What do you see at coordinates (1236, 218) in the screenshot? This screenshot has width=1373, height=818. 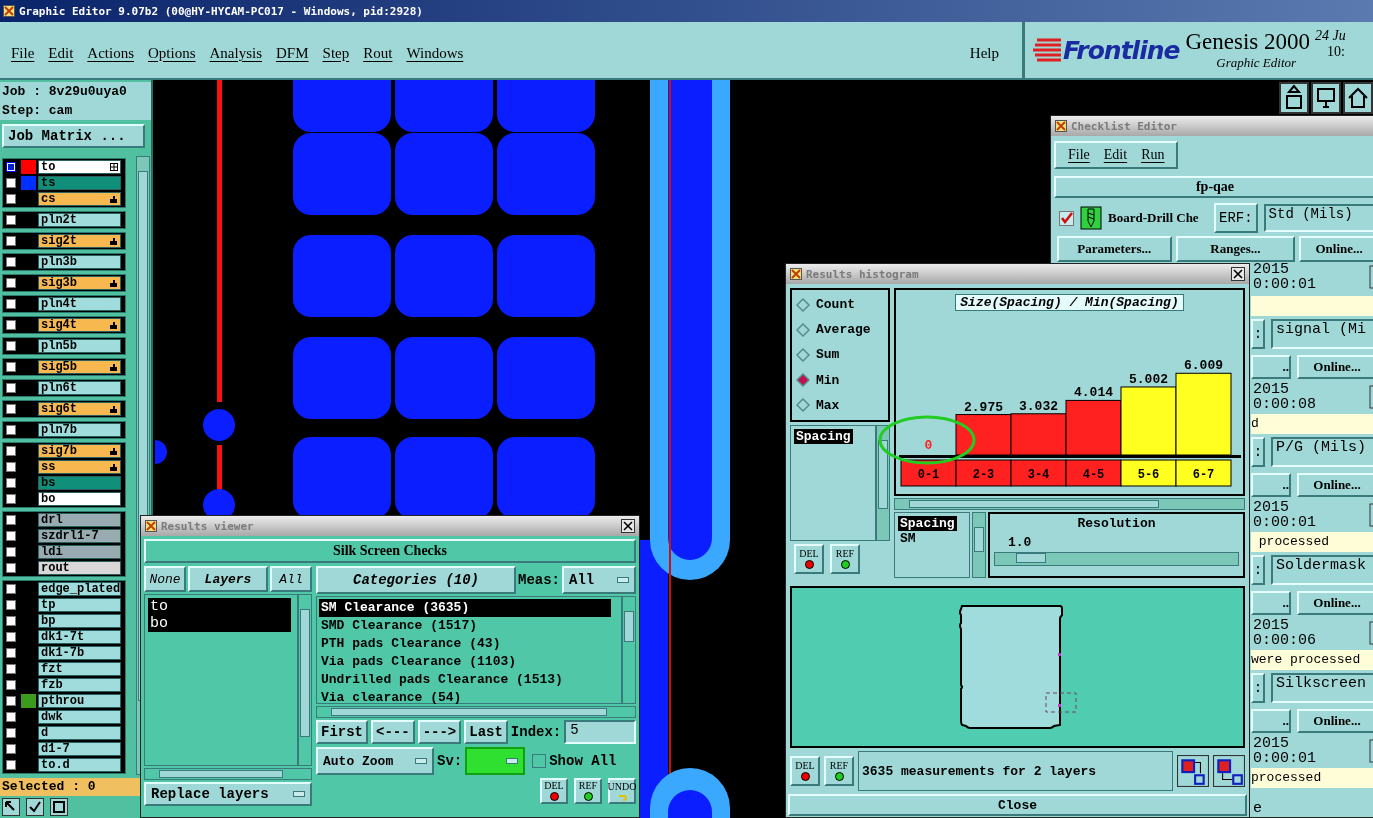 I see `erf-button: ERF:` at bounding box center [1236, 218].